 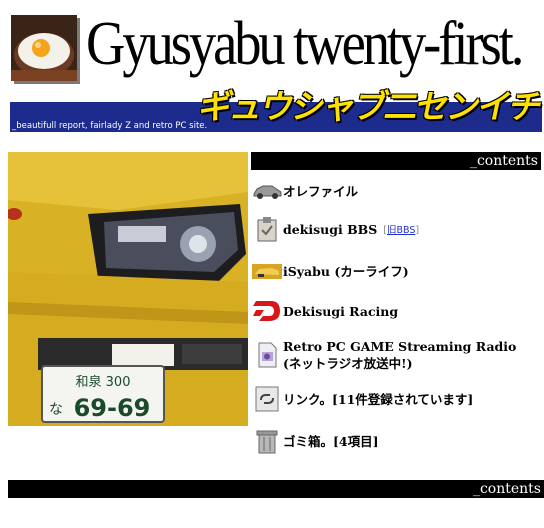 What do you see at coordinates (399, 346) in the screenshot?
I see `radio-label-line1: Retro PC GAME Streaming Radio` at bounding box center [399, 346].